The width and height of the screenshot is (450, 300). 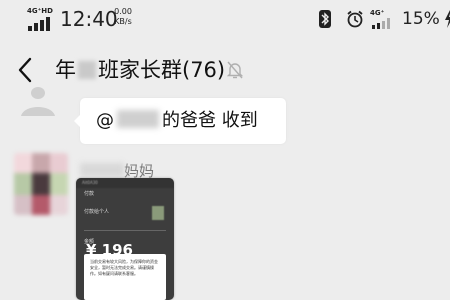 What do you see at coordinates (25, 70) in the screenshot?
I see `chevron-left-icon` at bounding box center [25, 70].